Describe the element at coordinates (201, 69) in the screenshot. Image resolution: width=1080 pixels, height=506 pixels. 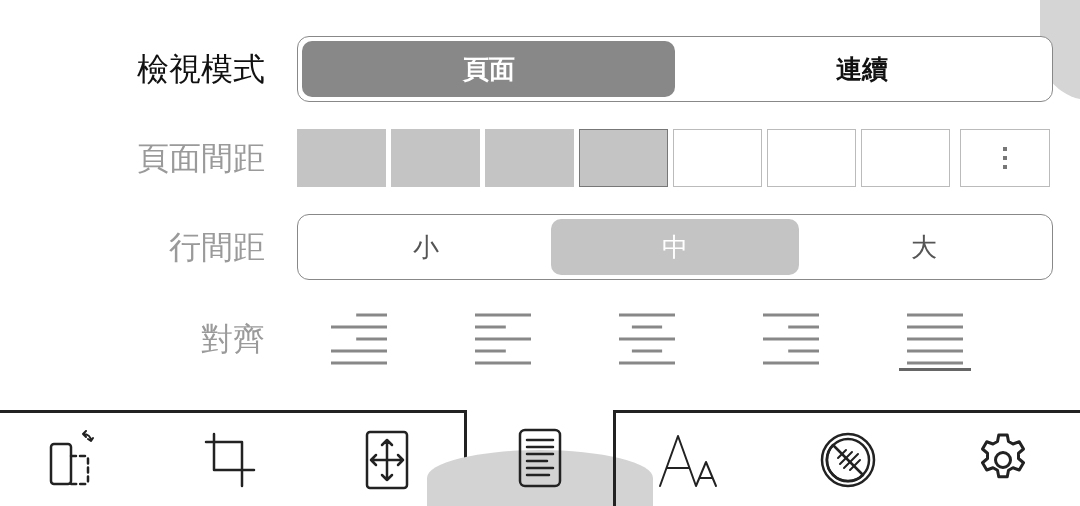
I see `row-label: 檢視模式` at that location.